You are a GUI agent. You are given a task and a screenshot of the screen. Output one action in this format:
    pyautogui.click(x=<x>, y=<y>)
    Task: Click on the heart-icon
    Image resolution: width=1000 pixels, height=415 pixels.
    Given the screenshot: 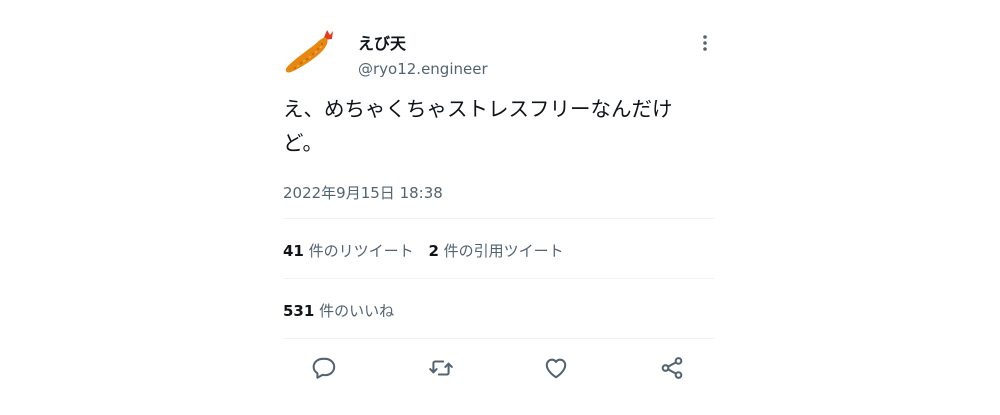 What is the action you would take?
    pyautogui.click(x=556, y=368)
    